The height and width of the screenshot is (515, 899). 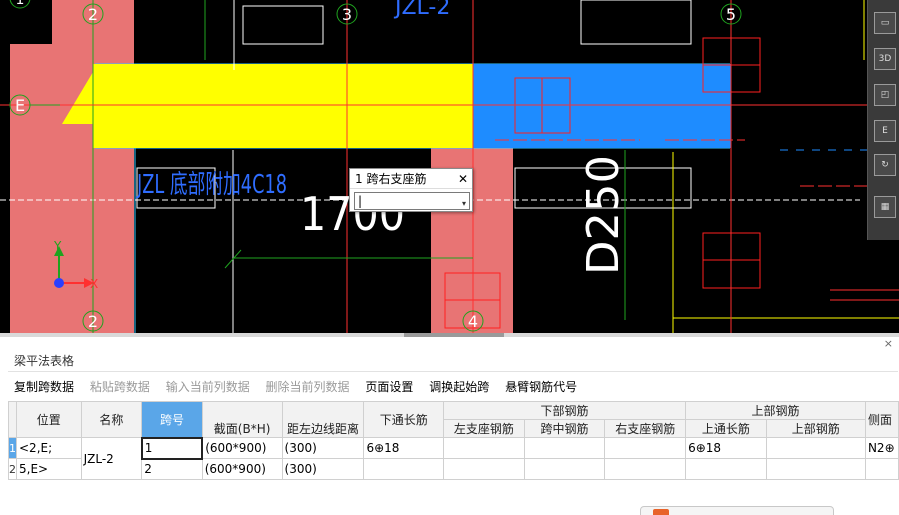 What do you see at coordinates (323, 419) in the screenshot?
I see `header-edge-distance: 距左边线距离` at bounding box center [323, 419].